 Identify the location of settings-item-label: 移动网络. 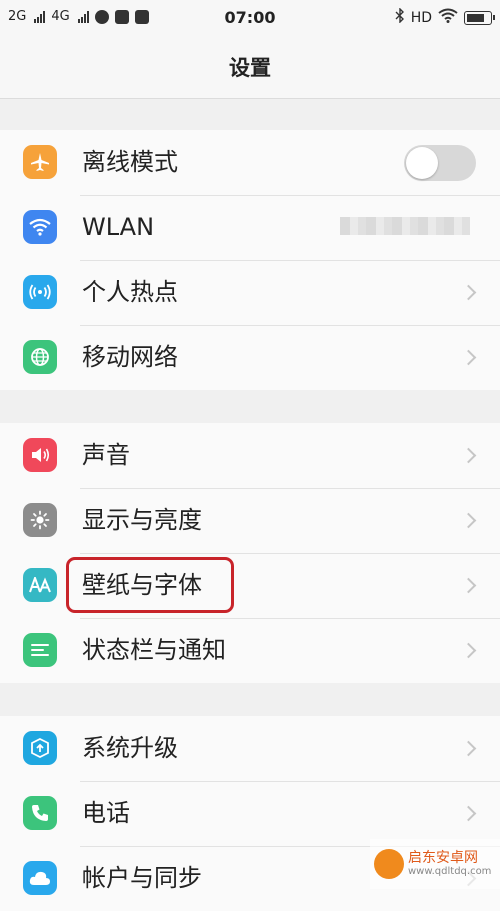
(130, 357).